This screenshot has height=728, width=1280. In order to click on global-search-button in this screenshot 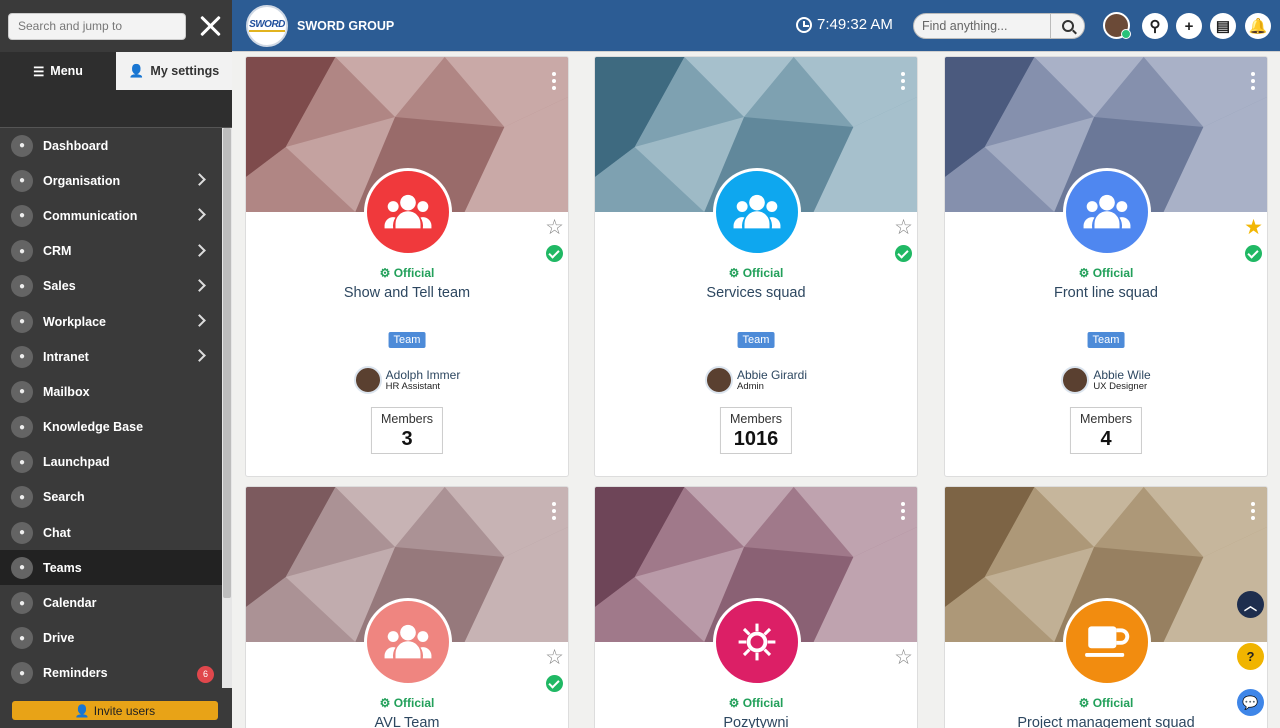, I will do `click(1067, 26)`.